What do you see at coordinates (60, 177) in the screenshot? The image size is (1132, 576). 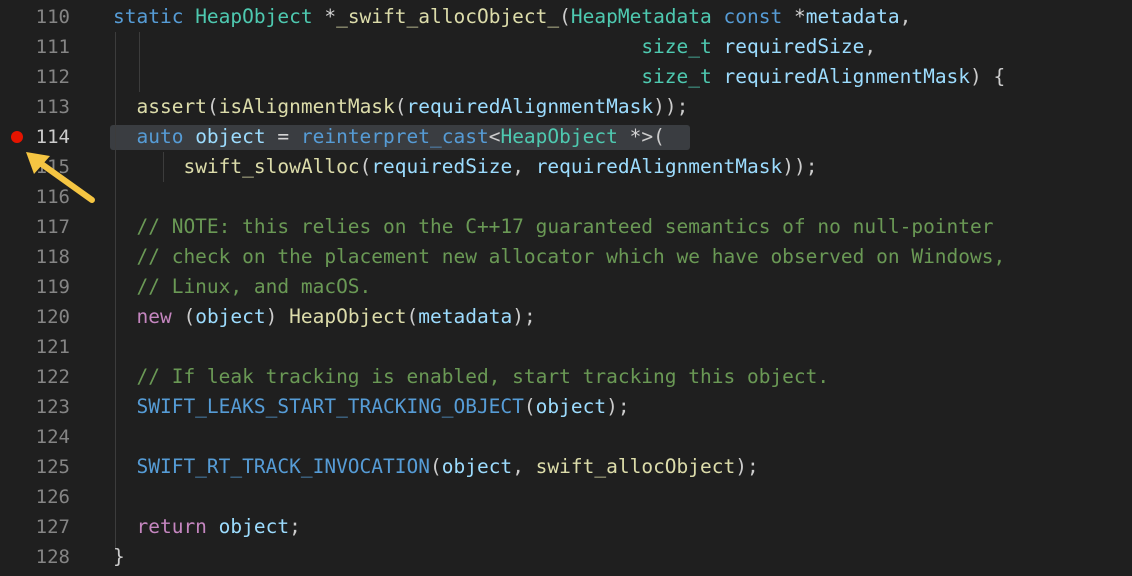 I see `arrow-pointer-icon` at bounding box center [60, 177].